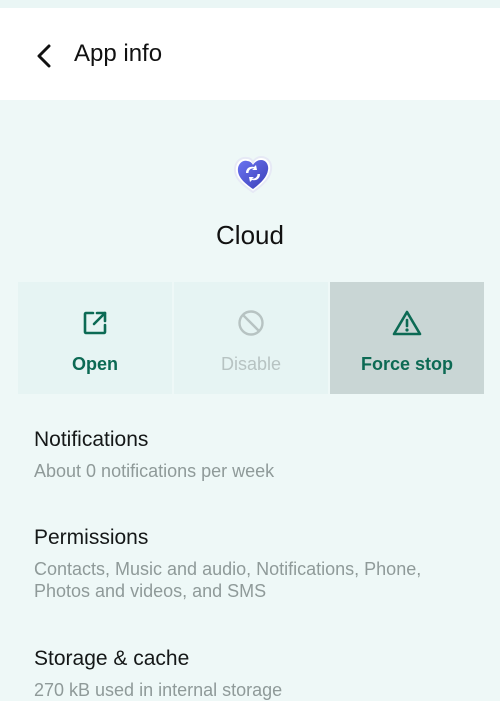  I want to click on storage-title: Storage & cache, so click(112, 658).